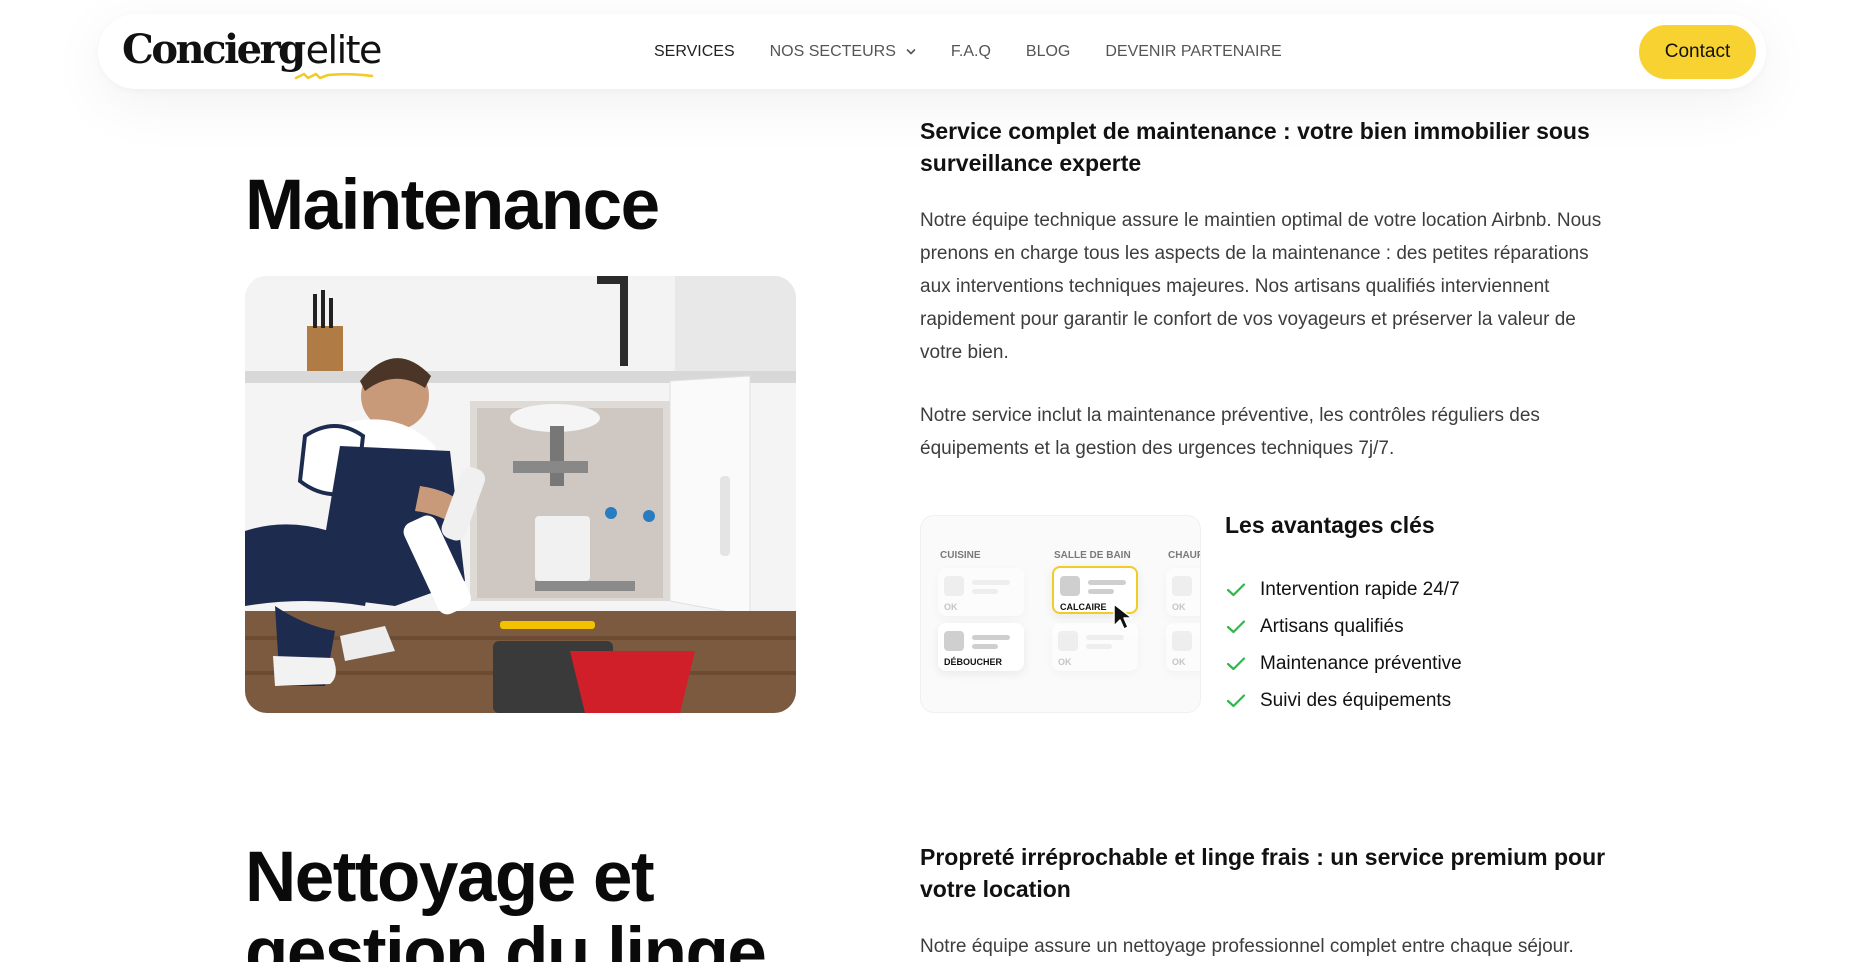 The height and width of the screenshot is (962, 1868). Describe the element at coordinates (1332, 626) in the screenshot. I see `advantage-text: Artisans qualifiés` at that location.